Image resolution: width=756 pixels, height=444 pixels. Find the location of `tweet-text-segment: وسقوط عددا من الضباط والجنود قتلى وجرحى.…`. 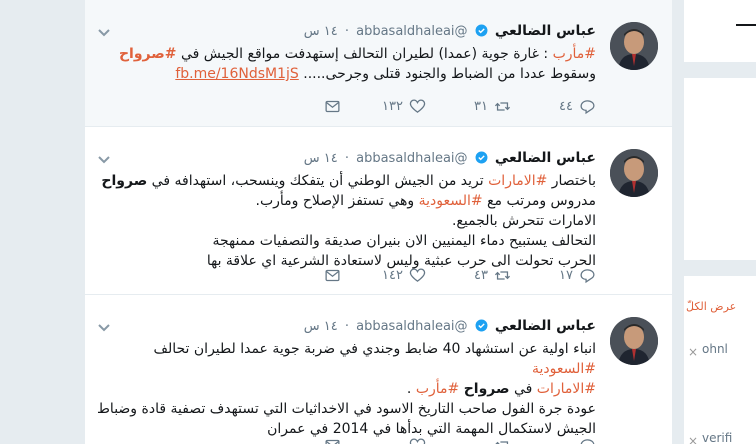

tweet-text-segment: وسقوط عددا من الضباط والجنود قتلى وجرحى.… is located at coordinates (447, 74).